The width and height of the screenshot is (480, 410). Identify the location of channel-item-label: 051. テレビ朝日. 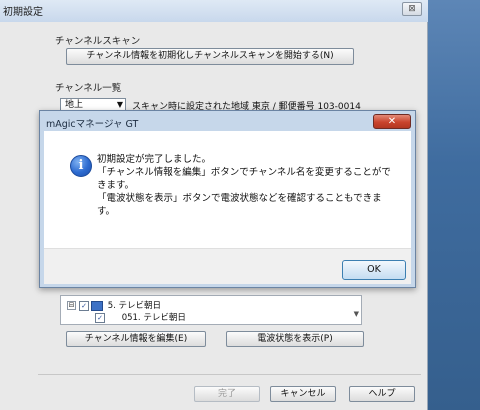
(153, 318).